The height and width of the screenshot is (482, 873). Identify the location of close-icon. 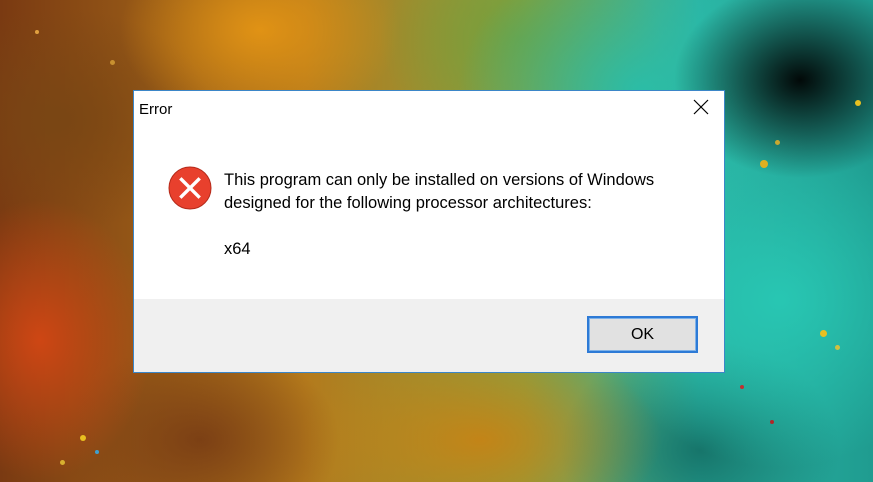
(701, 107).